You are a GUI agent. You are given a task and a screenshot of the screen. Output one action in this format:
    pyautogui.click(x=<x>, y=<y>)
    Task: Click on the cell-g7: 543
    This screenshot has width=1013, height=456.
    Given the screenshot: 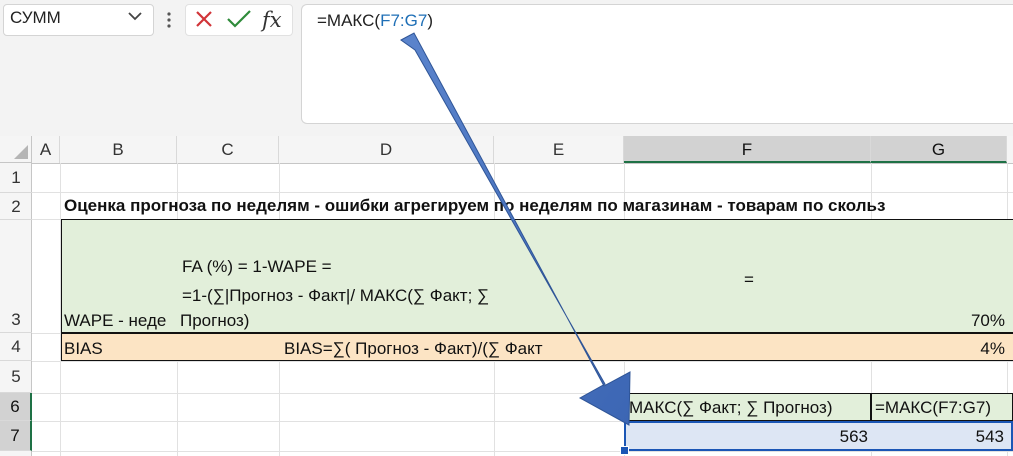 What is the action you would take?
    pyautogui.click(x=972, y=437)
    